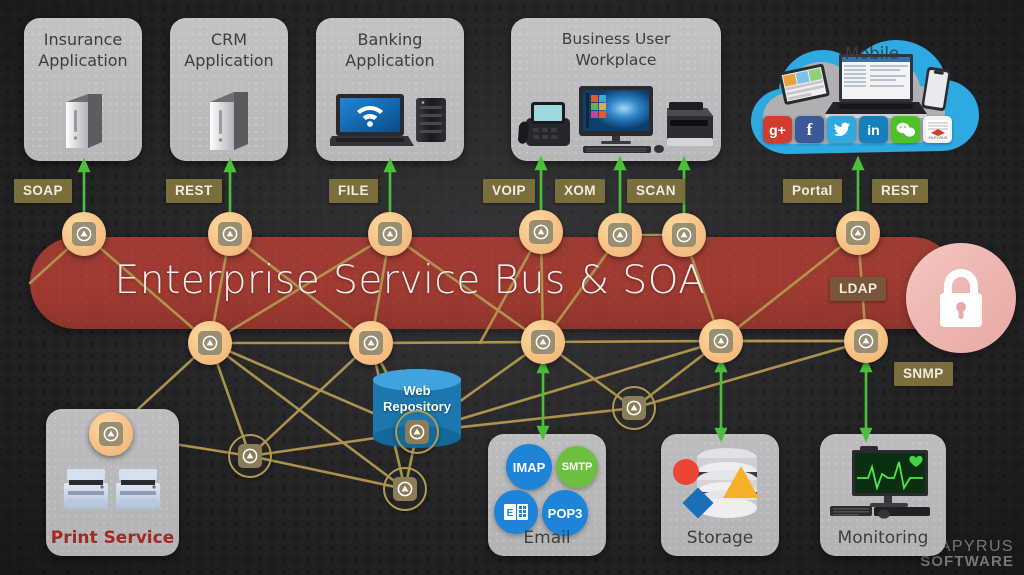 The image size is (1024, 575). What do you see at coordinates (812, 191) in the screenshot?
I see `protocol-label-portal: Portal` at bounding box center [812, 191].